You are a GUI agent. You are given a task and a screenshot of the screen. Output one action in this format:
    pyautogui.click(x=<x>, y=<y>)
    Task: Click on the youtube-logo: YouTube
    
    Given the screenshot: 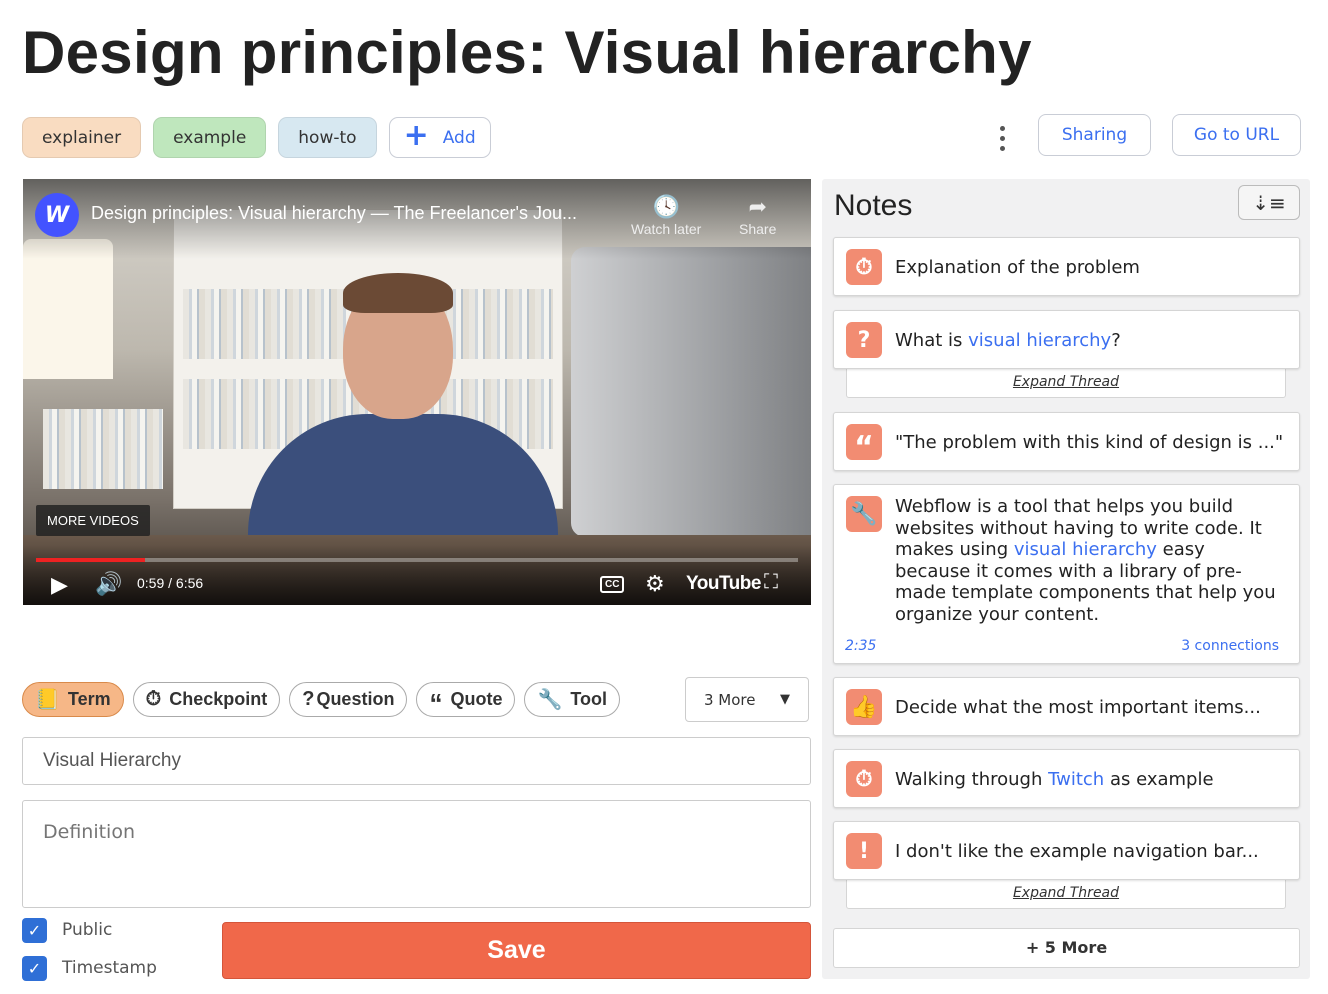 What is the action you would take?
    pyautogui.click(x=723, y=584)
    